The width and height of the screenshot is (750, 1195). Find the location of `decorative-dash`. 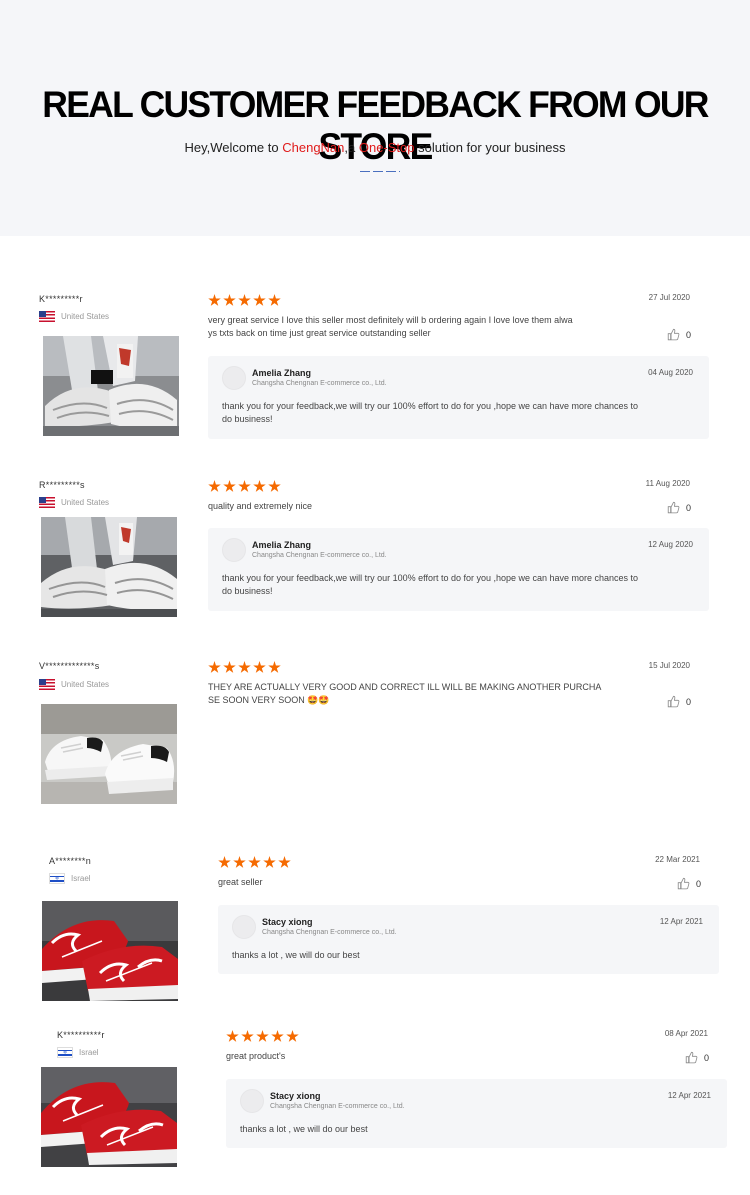

decorative-dash is located at coordinates (380, 171).